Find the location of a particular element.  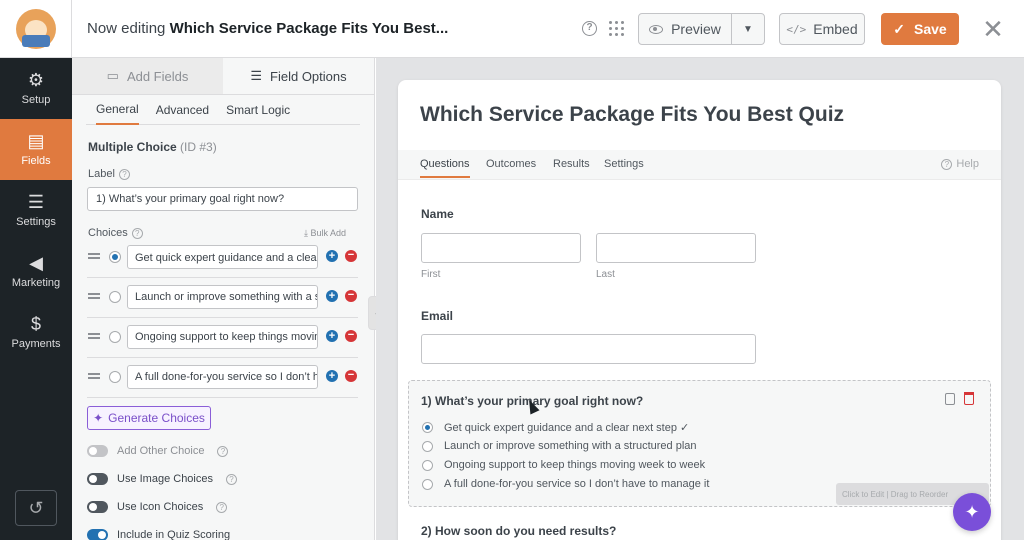

sidebar-item-payments: $ Payments is located at coordinates (36, 332).